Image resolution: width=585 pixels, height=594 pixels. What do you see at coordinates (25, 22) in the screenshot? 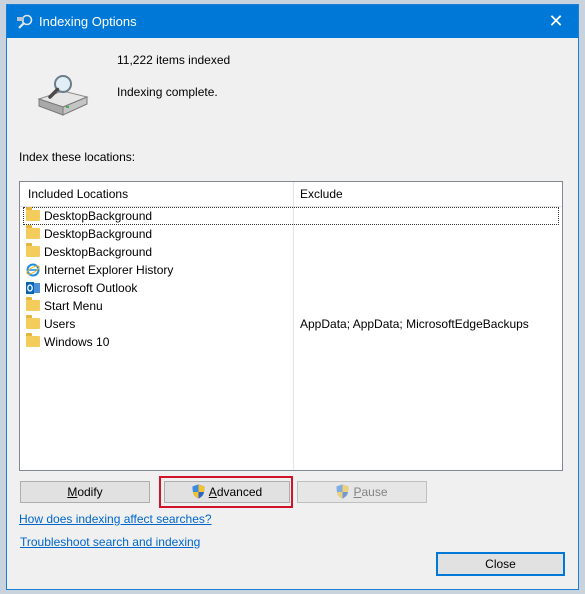
I see `indexing-options-icon` at bounding box center [25, 22].